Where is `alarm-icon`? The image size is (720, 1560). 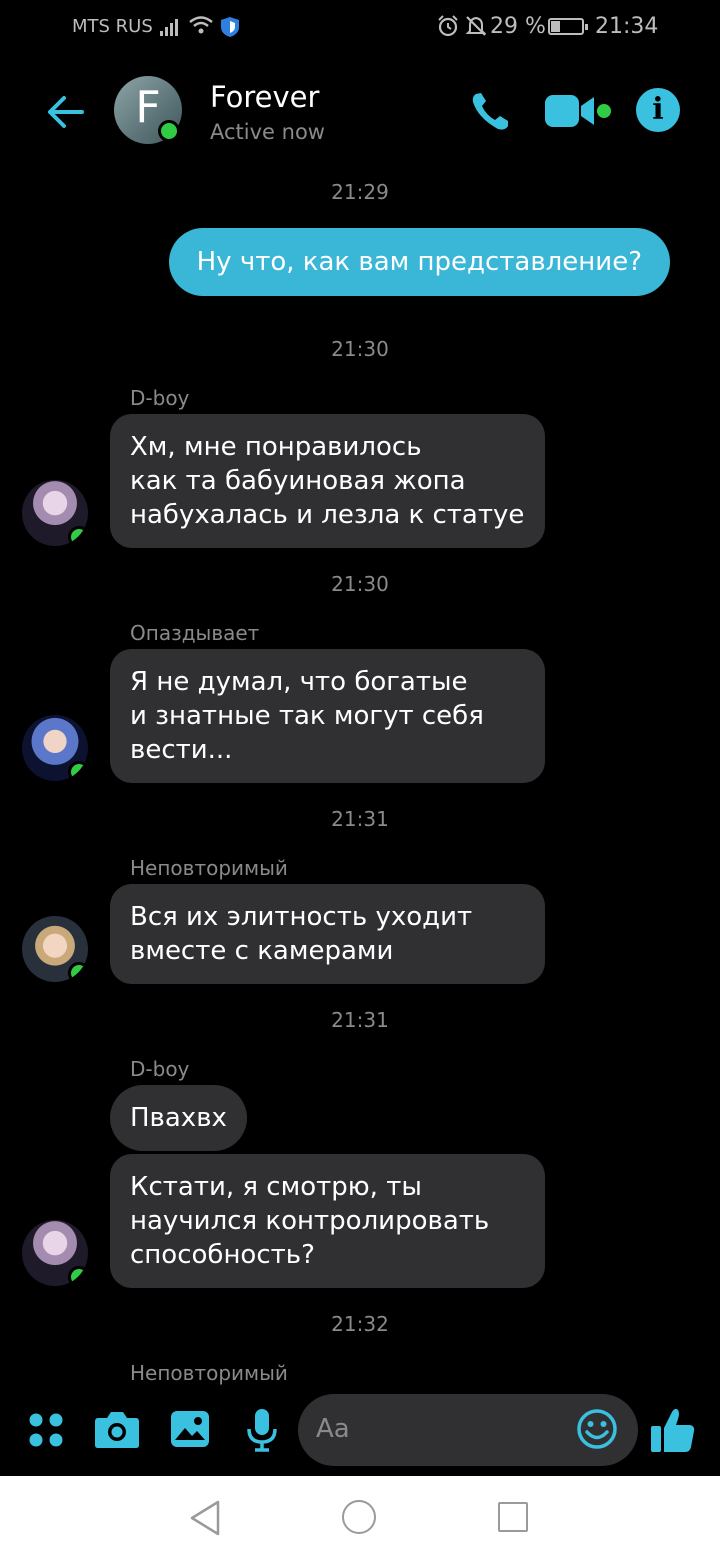
alarm-icon is located at coordinates (448, 26).